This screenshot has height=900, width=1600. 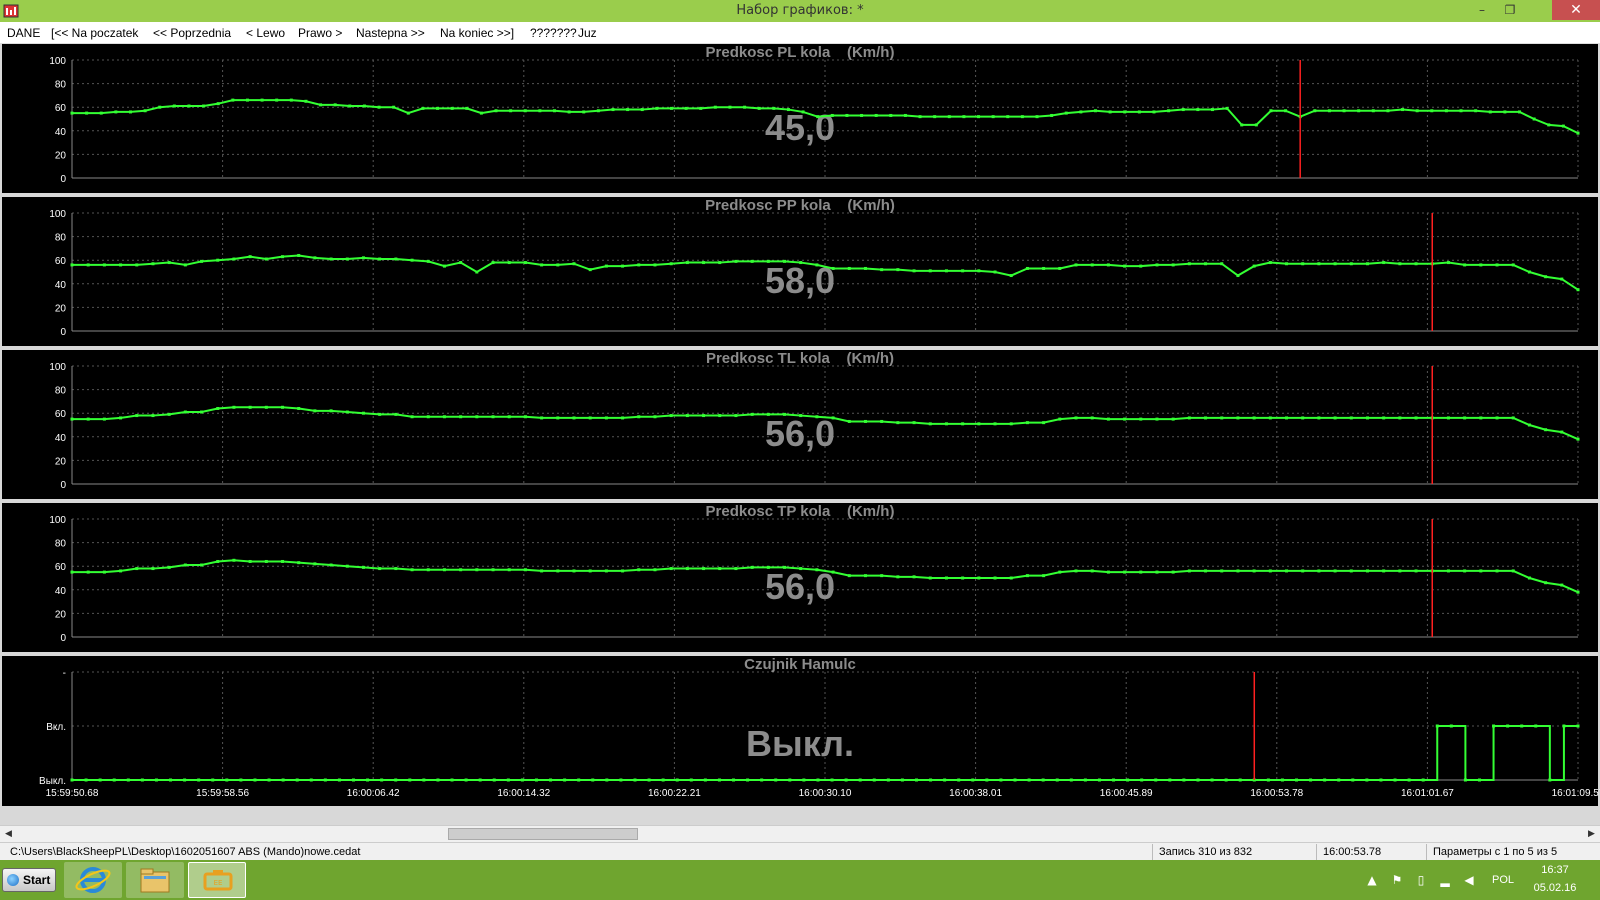 I want to click on menu-right: Prawo >, so click(x=320, y=33).